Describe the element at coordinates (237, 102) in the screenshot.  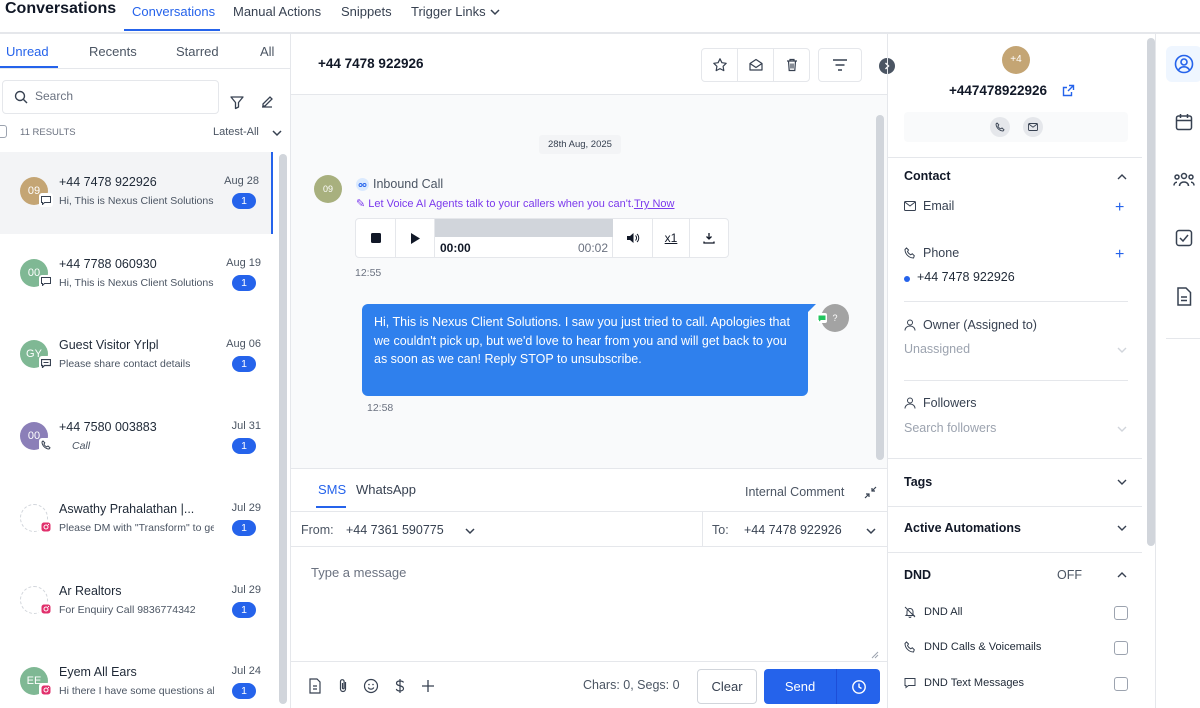
I see `filter-icon` at that location.